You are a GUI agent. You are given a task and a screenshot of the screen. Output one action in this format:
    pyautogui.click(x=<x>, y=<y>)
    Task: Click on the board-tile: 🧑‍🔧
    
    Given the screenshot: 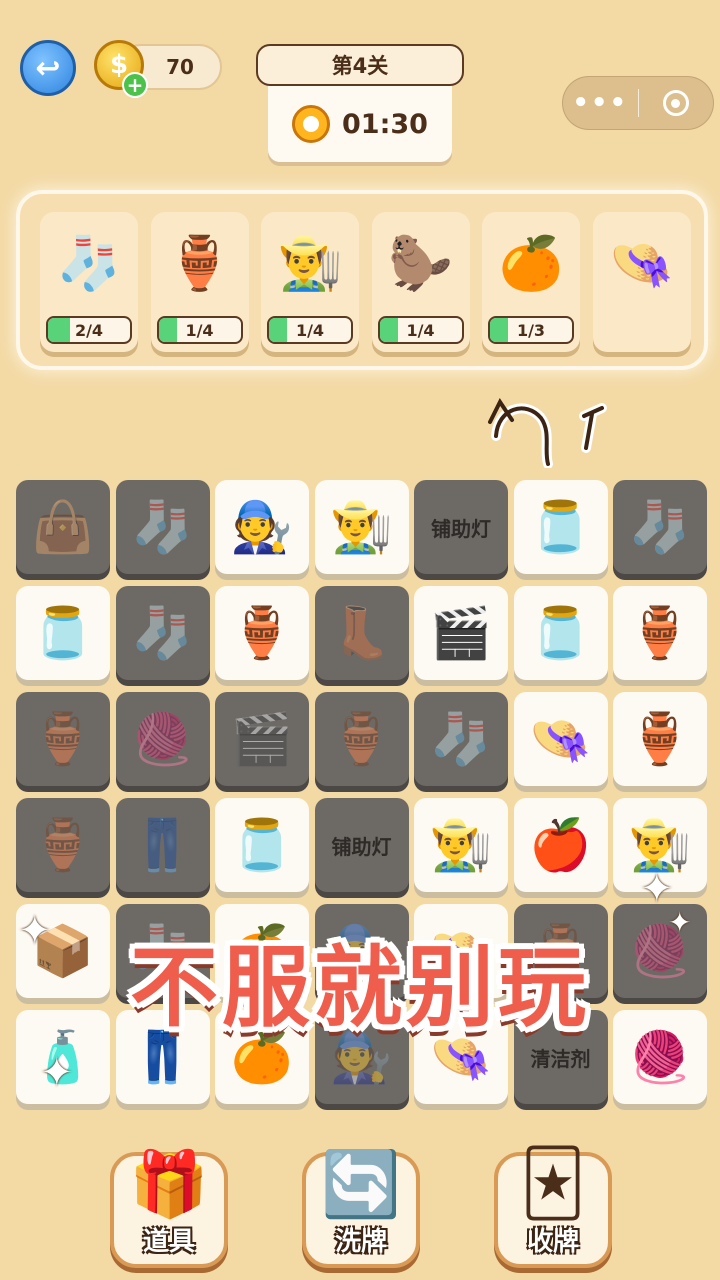 What is the action you would take?
    pyautogui.click(x=262, y=527)
    